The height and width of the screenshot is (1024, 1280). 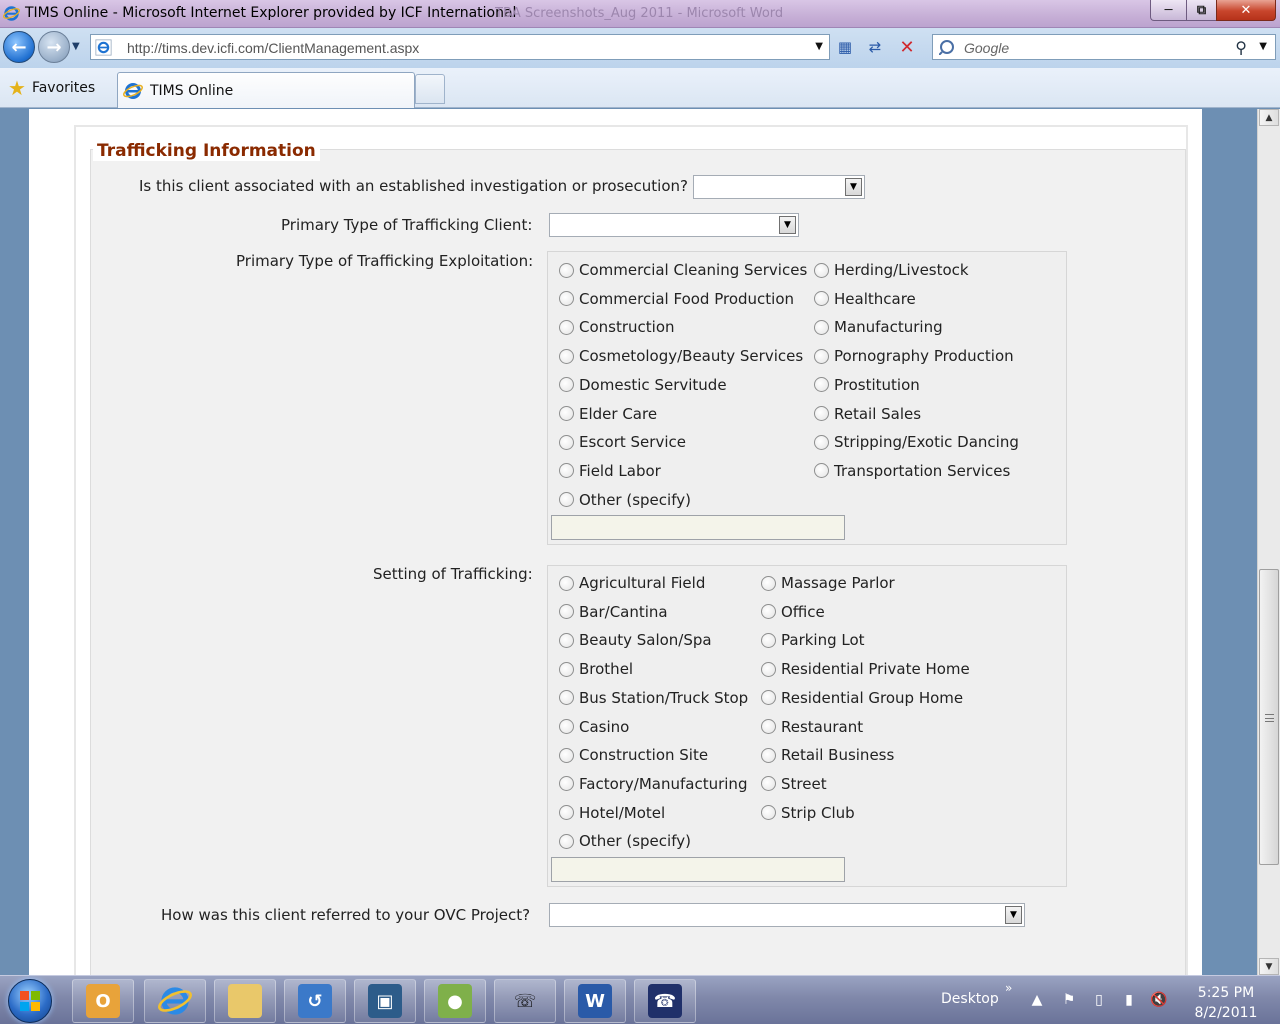 What do you see at coordinates (1008, 988) in the screenshot?
I see `toolbar-expand-icon: »` at bounding box center [1008, 988].